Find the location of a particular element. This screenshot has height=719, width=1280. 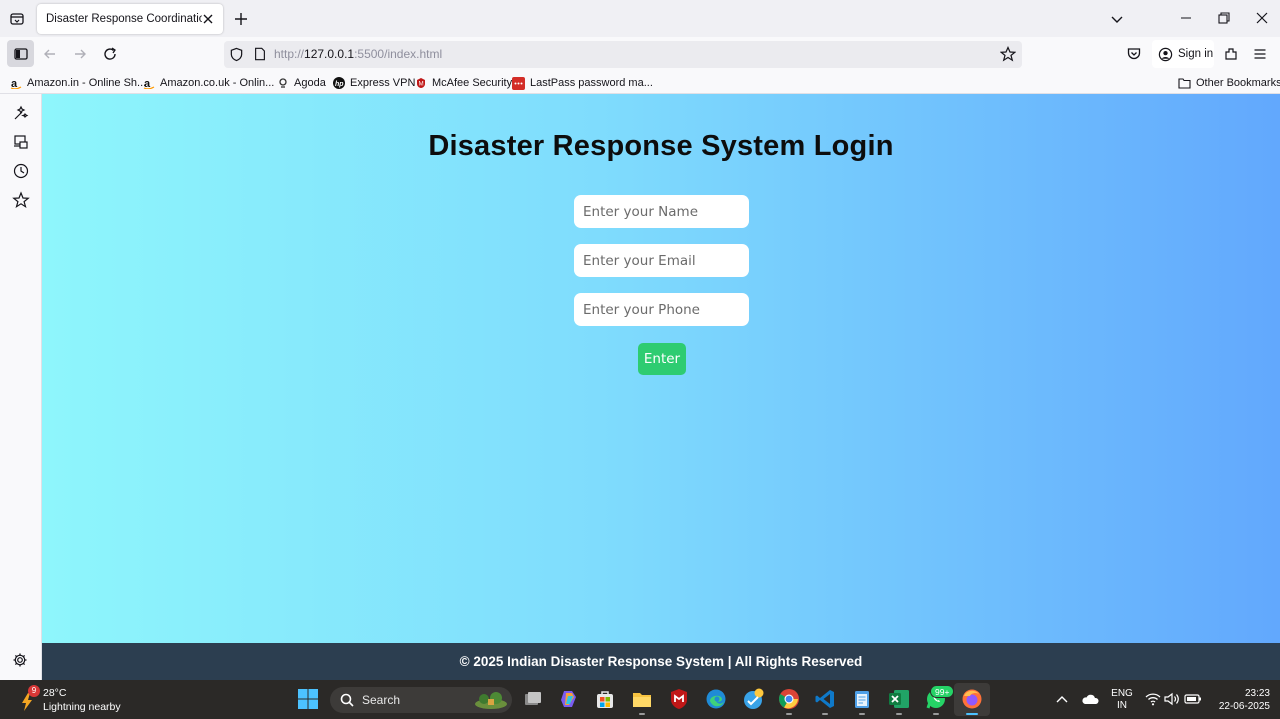

bookmark-express-vpn: hp Express VPN is located at coordinates (374, 83).